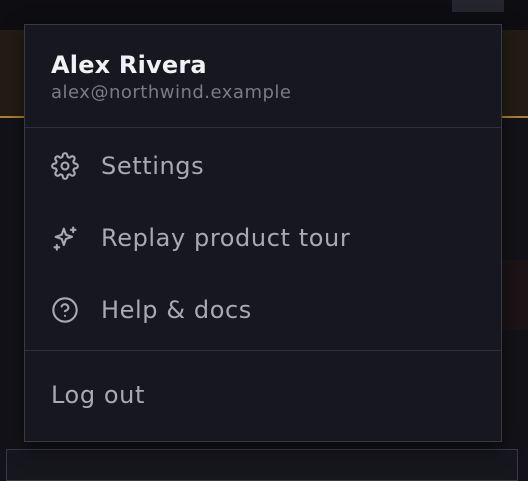 The image size is (528, 481). What do you see at coordinates (263, 166) in the screenshot?
I see `menu-item-settings: Settings` at bounding box center [263, 166].